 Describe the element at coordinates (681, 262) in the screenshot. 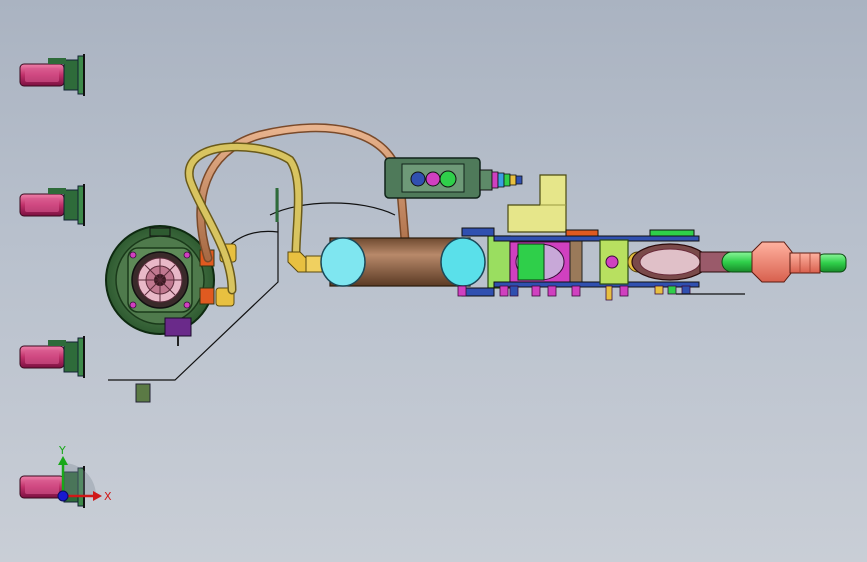

I see `roller-guide` at that location.